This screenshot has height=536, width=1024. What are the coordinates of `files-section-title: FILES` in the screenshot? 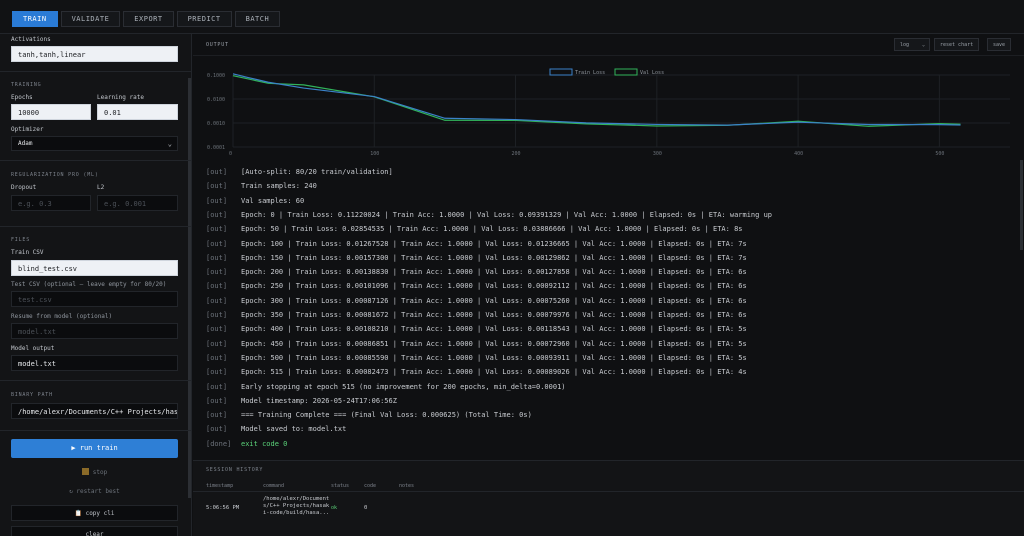 It's located at (21, 240).